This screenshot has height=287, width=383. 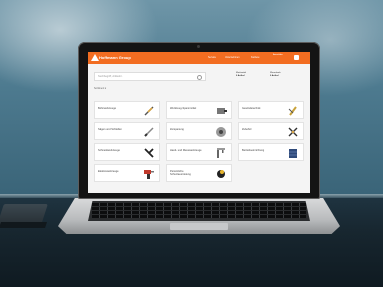 I want to click on nav-link: Karriere, so click(x=255, y=58).